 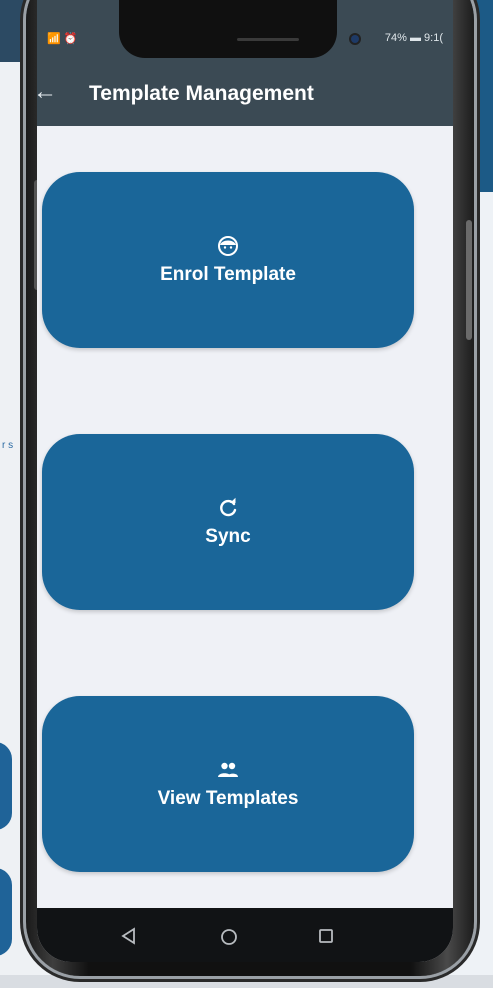 I want to click on sync-button: Sync, so click(x=228, y=522).